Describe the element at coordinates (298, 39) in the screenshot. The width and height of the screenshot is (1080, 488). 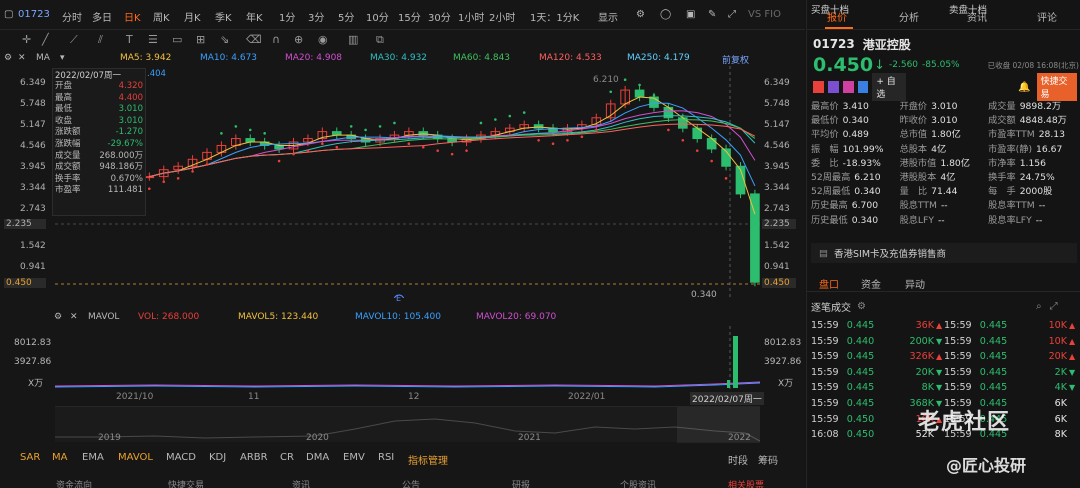
I see `lock-icon: ⊕` at that location.